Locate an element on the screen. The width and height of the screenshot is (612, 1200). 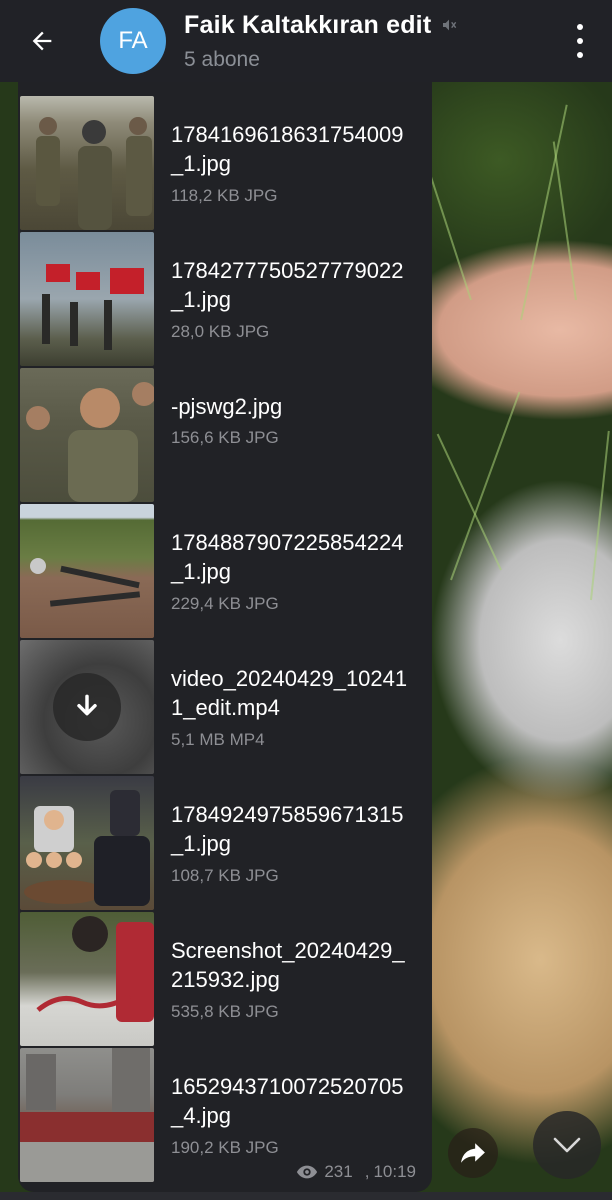
file-item: 1784277750527779022_1.jpg 28,0 KB JPG is located at coordinates (225, 299).